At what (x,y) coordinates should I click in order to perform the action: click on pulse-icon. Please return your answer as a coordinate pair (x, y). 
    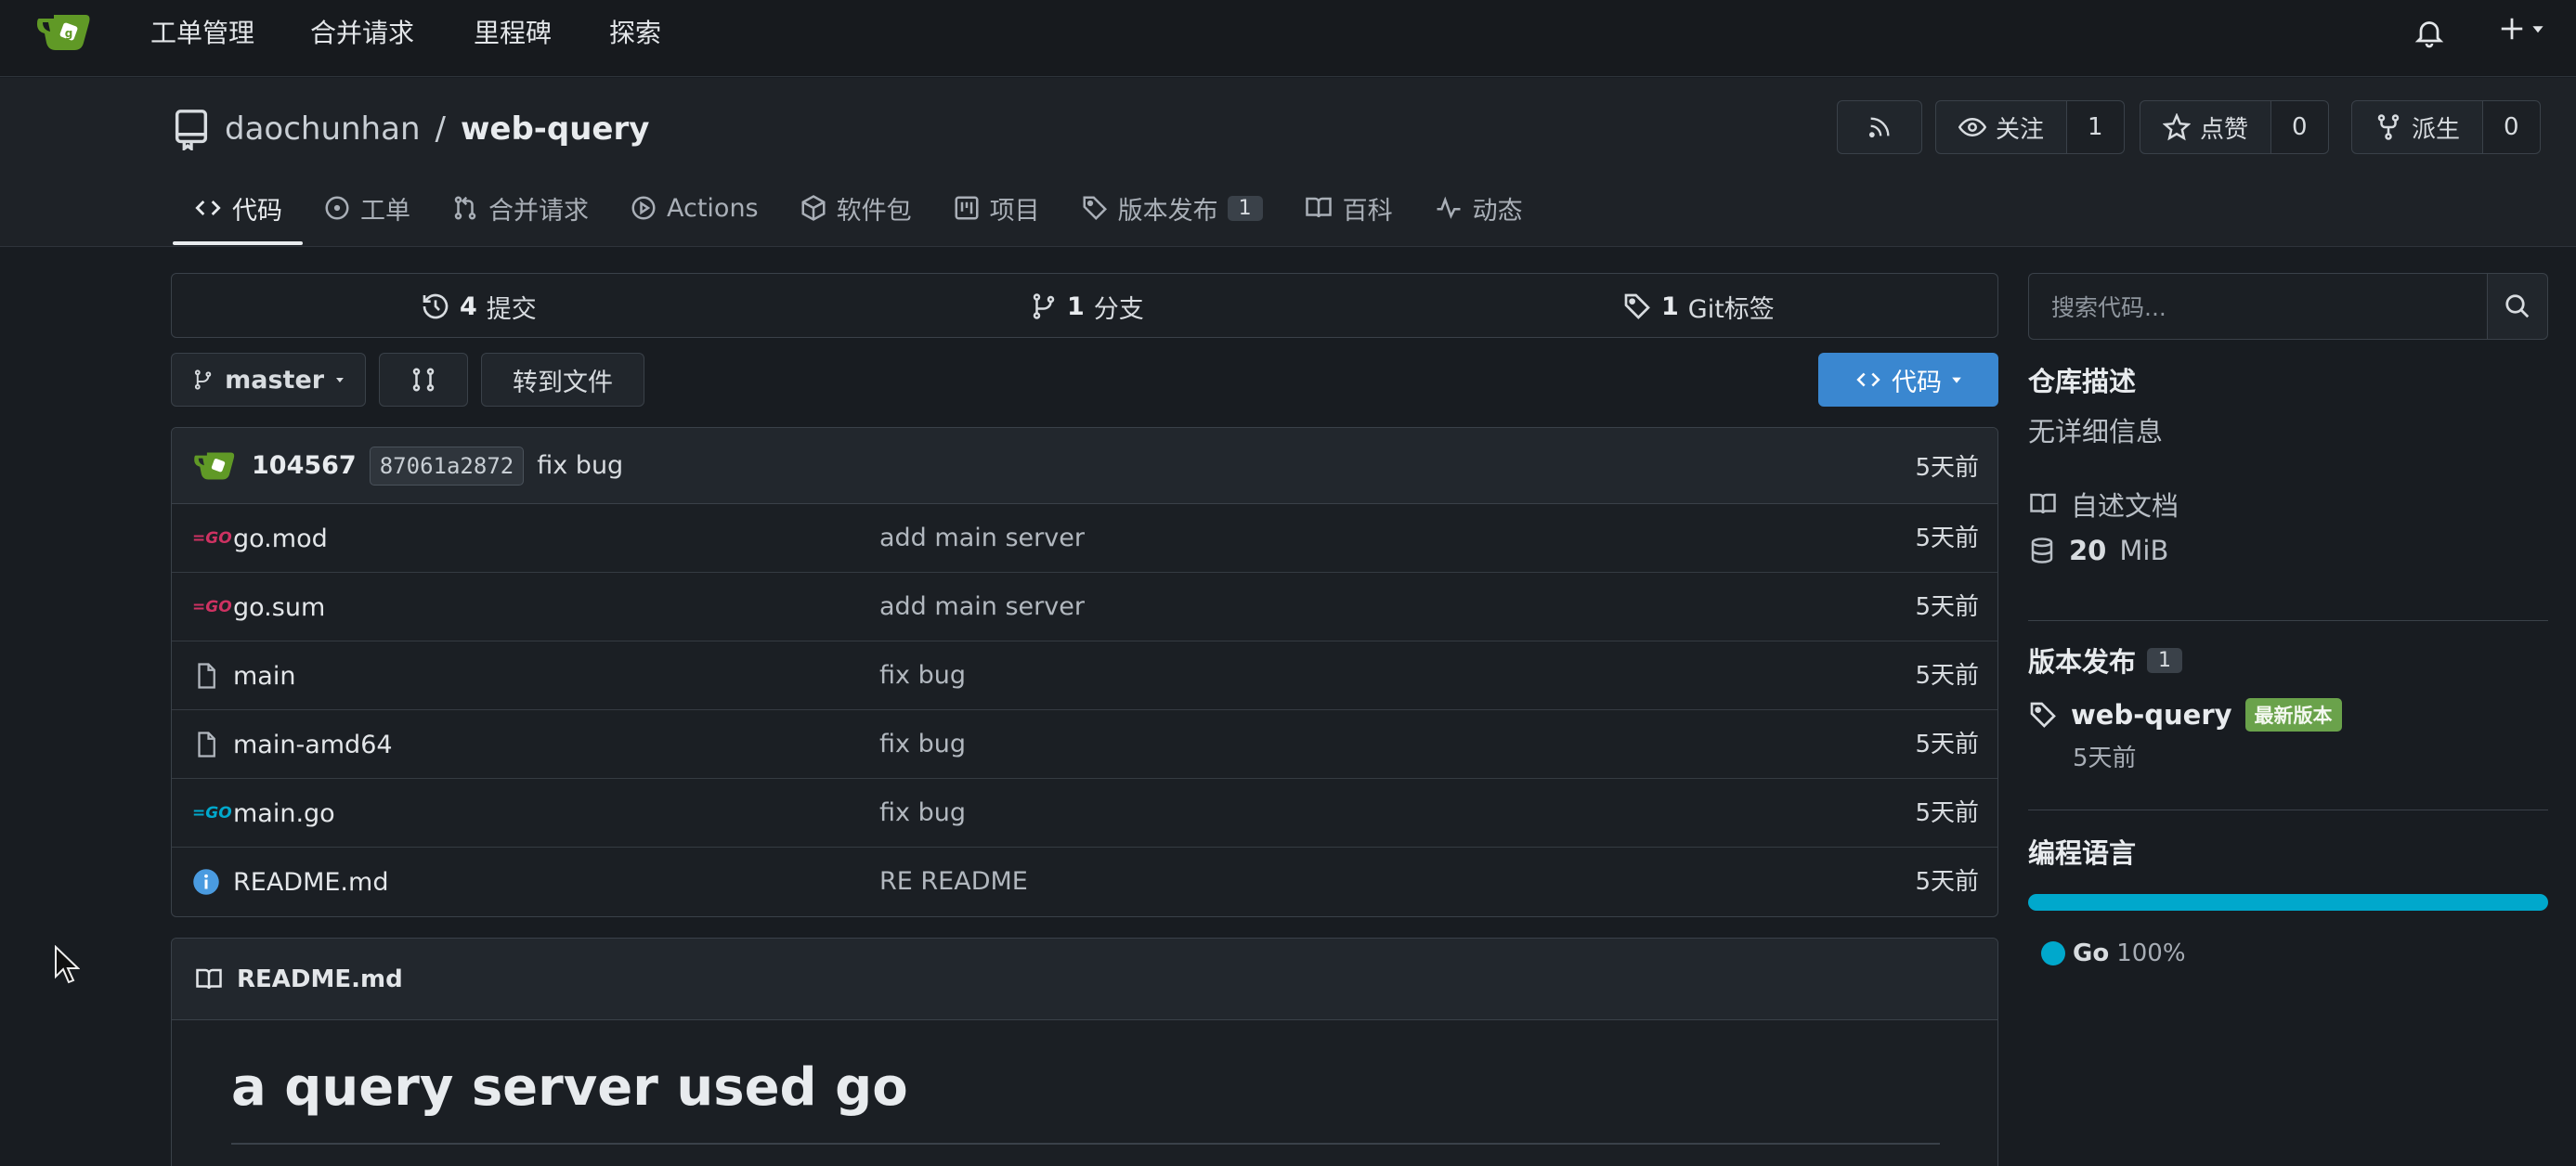
    Looking at the image, I should click on (1449, 207).